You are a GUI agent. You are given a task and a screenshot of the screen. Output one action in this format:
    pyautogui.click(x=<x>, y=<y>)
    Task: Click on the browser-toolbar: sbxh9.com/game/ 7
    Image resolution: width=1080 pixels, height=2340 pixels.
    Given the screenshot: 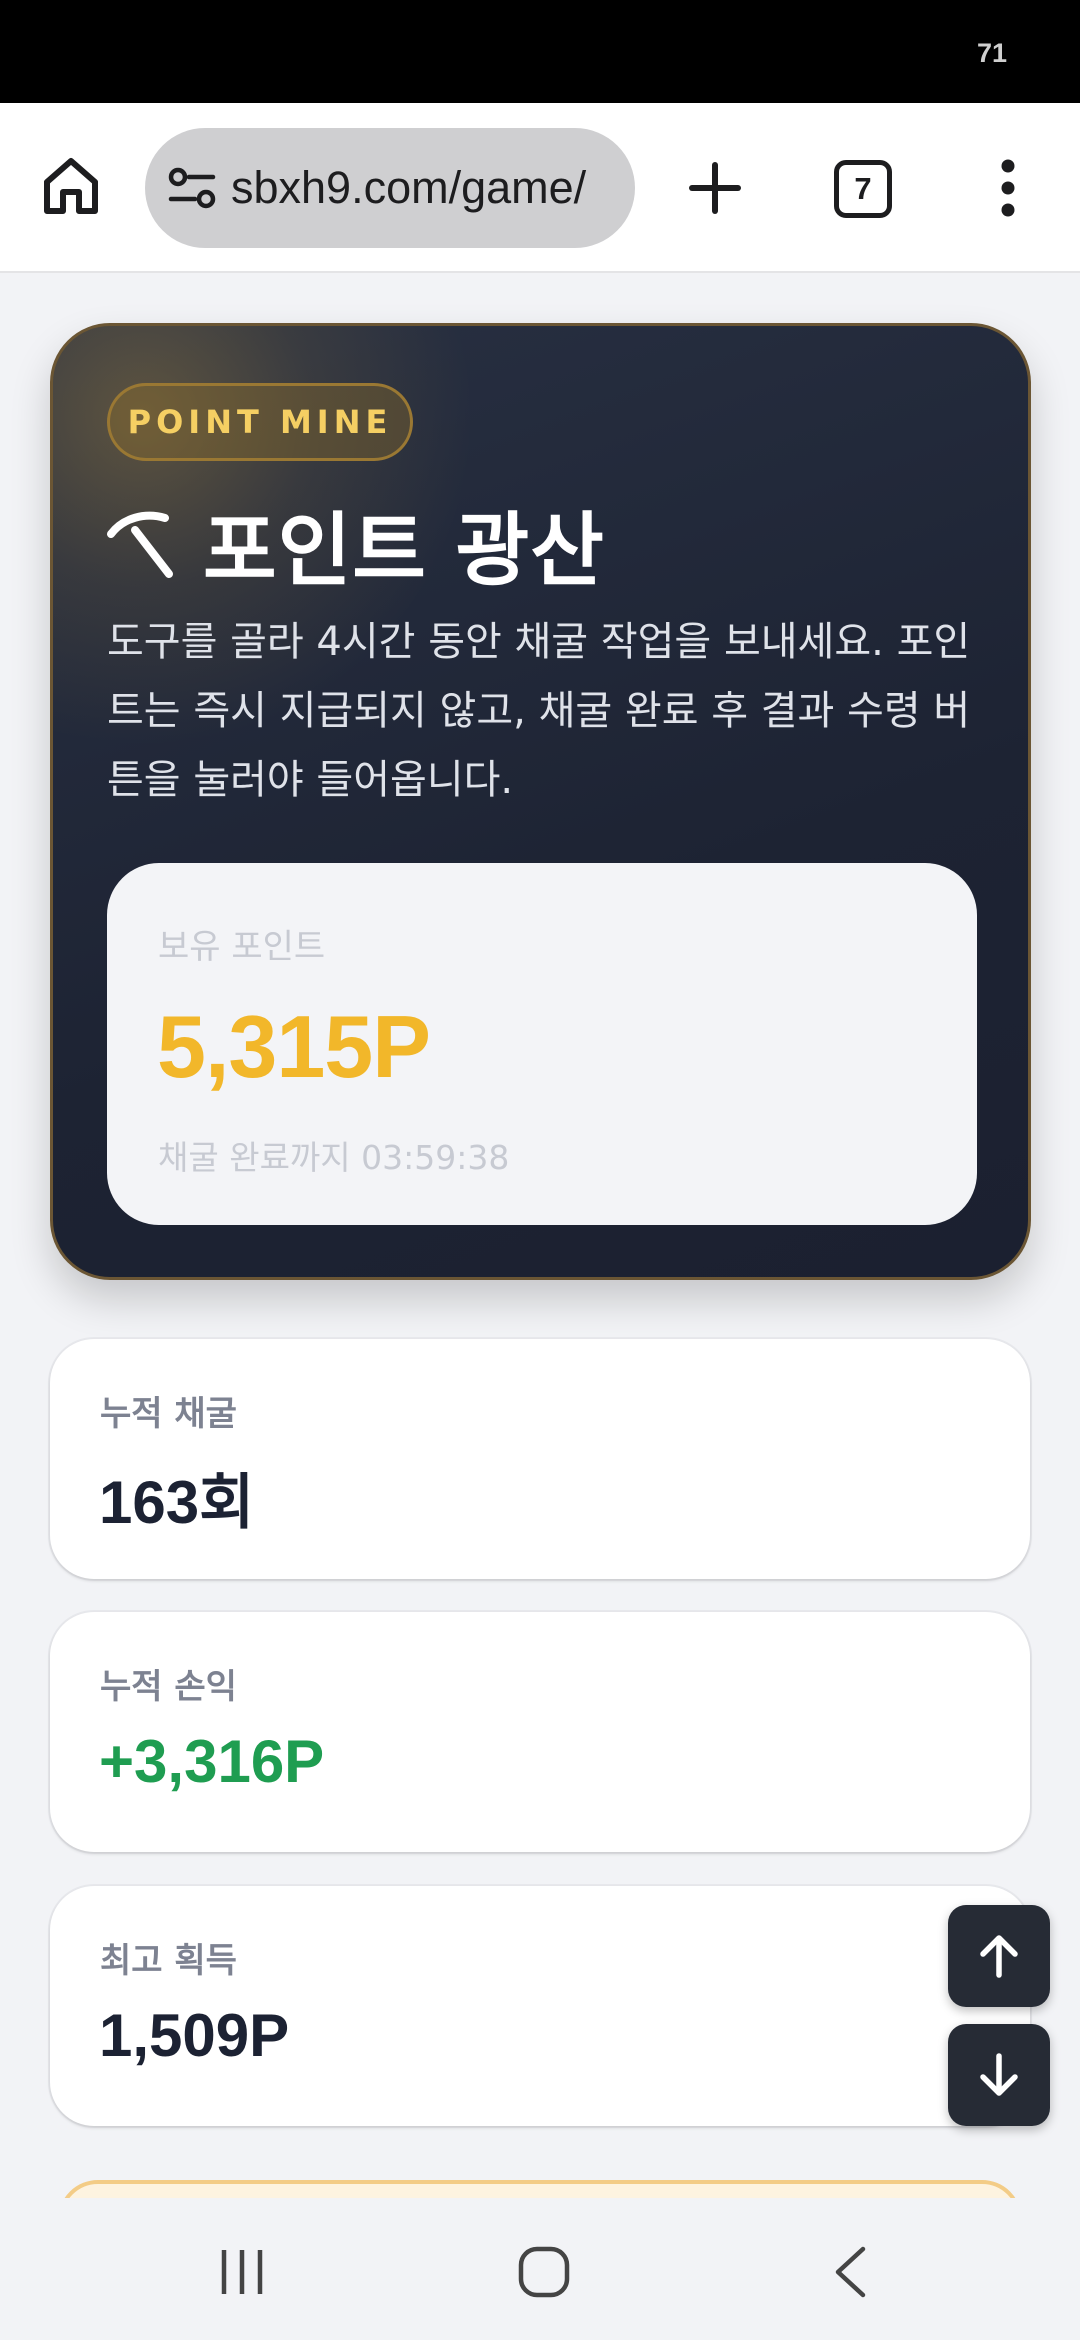 What is the action you would take?
    pyautogui.click(x=540, y=188)
    